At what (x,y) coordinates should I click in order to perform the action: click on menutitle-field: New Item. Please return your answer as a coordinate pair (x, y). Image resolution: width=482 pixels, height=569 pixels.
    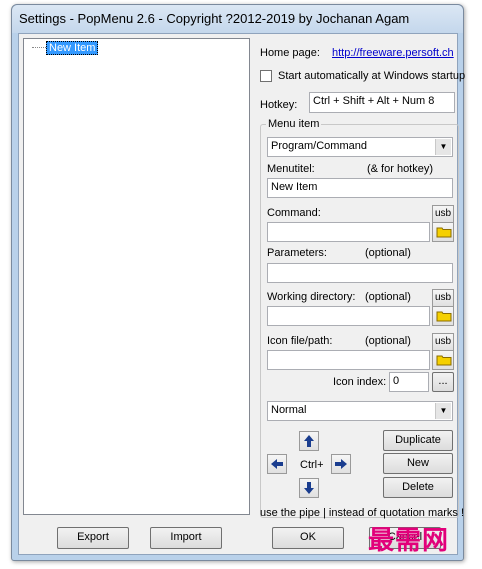
    Looking at the image, I should click on (360, 188).